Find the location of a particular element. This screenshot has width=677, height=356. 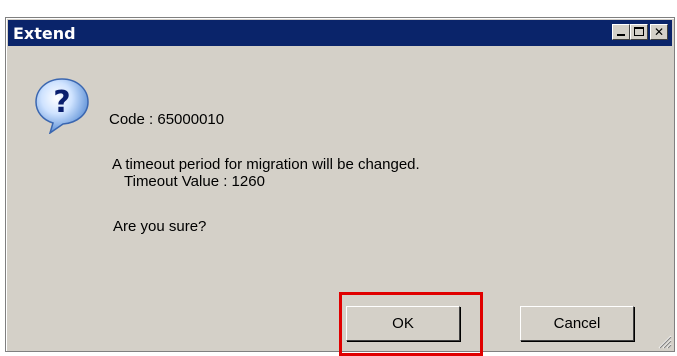

close-icon: ✕ is located at coordinates (659, 32).